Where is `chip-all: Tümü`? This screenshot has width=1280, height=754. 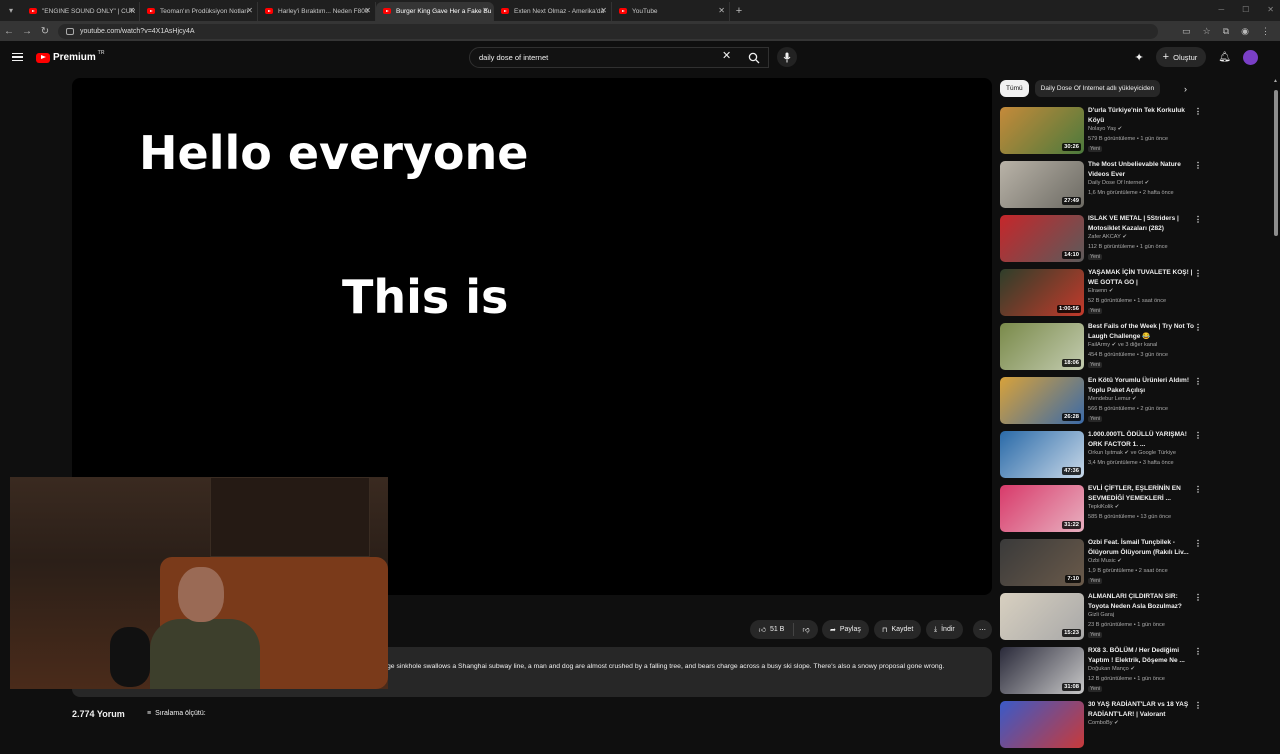
chip-all: Tümü is located at coordinates (1014, 88).